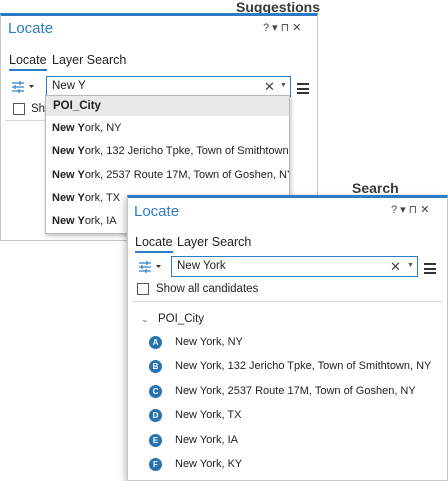  What do you see at coordinates (155, 366) in the screenshot?
I see `result-marker-icon: B` at bounding box center [155, 366].